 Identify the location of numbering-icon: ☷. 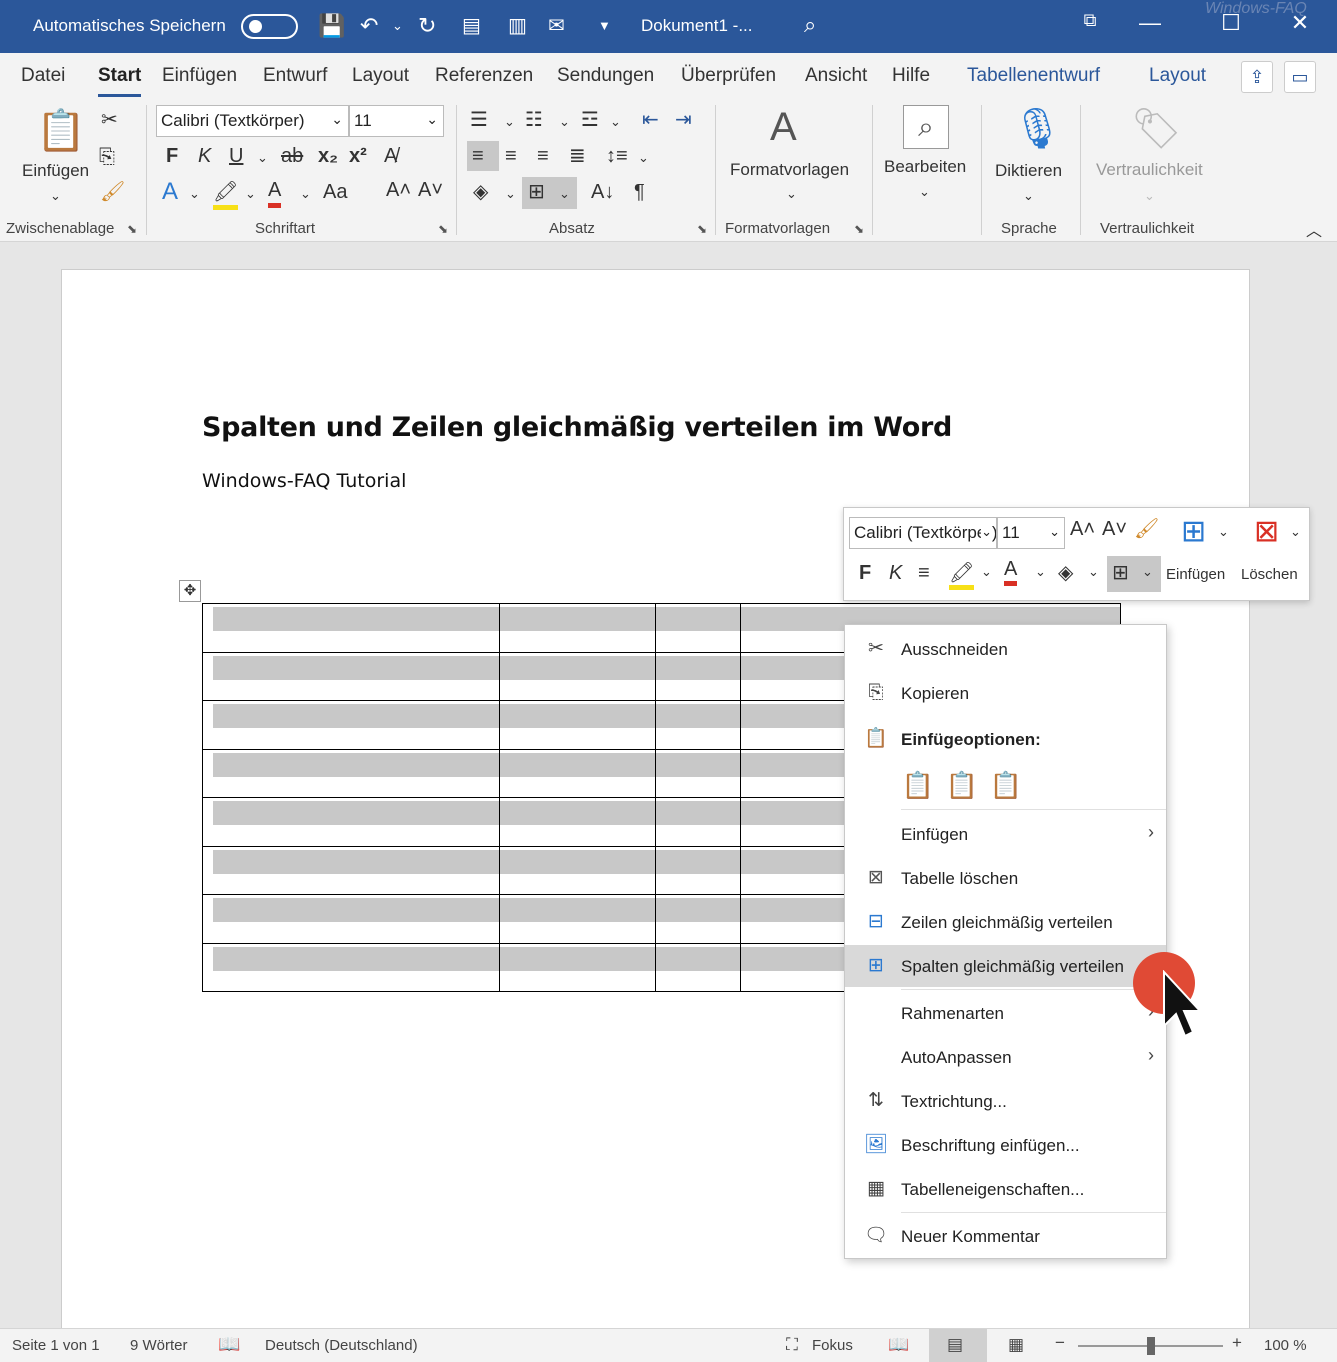
(534, 120).